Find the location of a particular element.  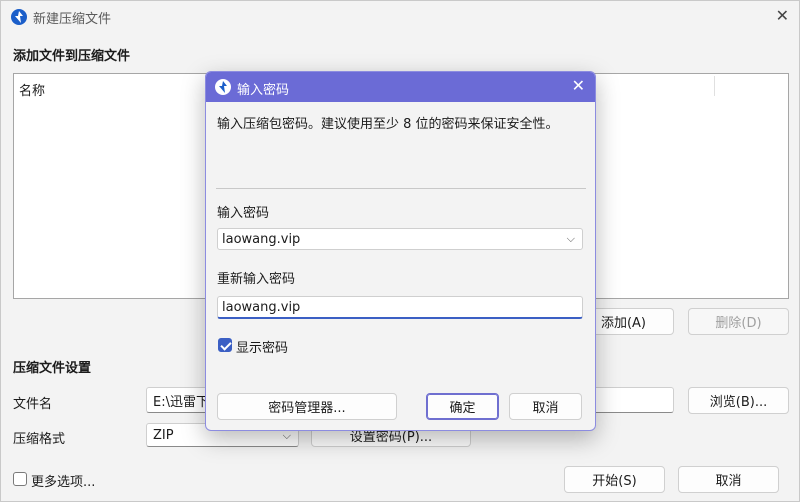

list-header-name: 名称 is located at coordinates (32, 89).